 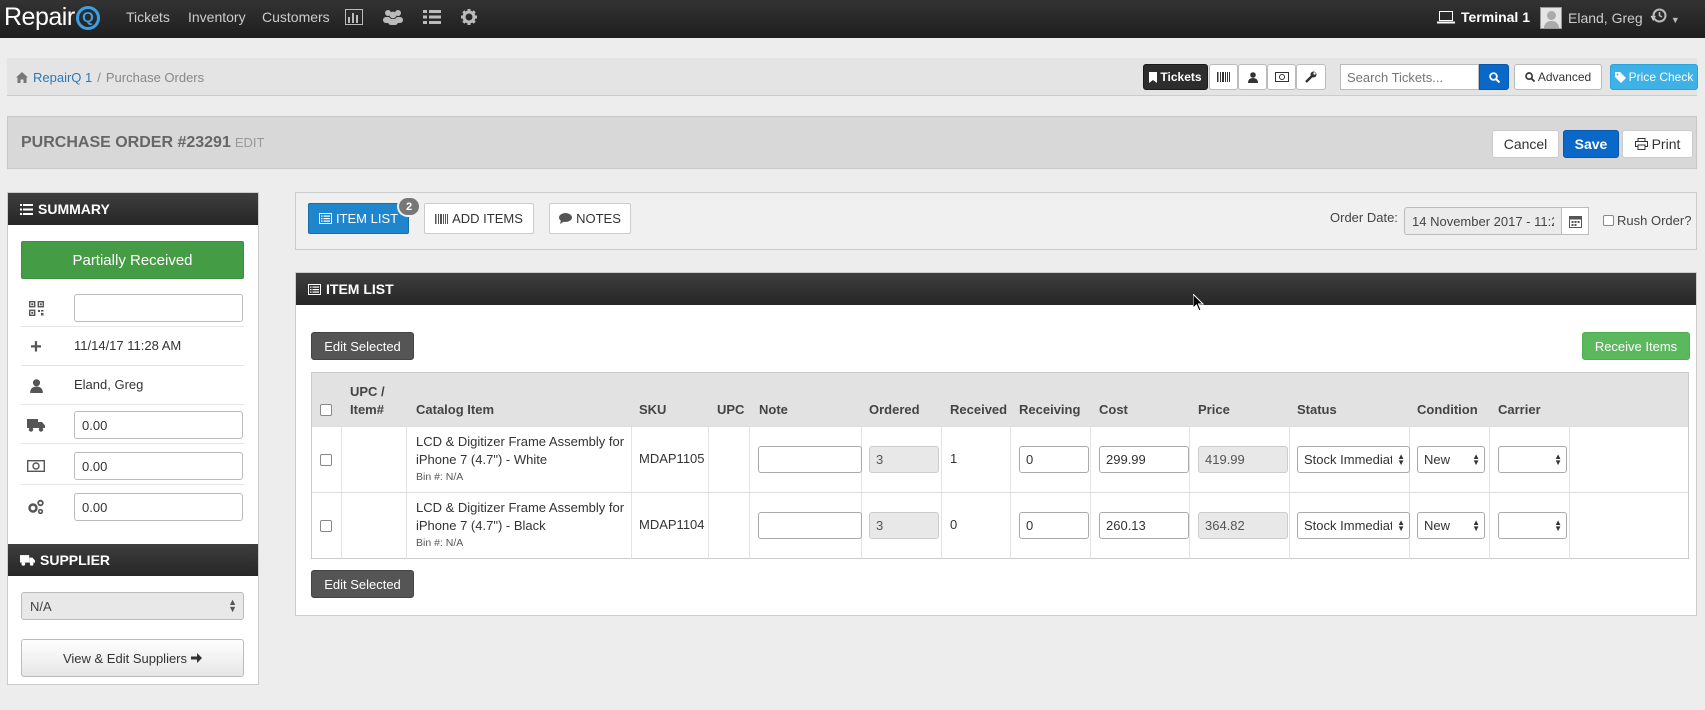 I want to click on col-status: Status, so click(x=1317, y=409).